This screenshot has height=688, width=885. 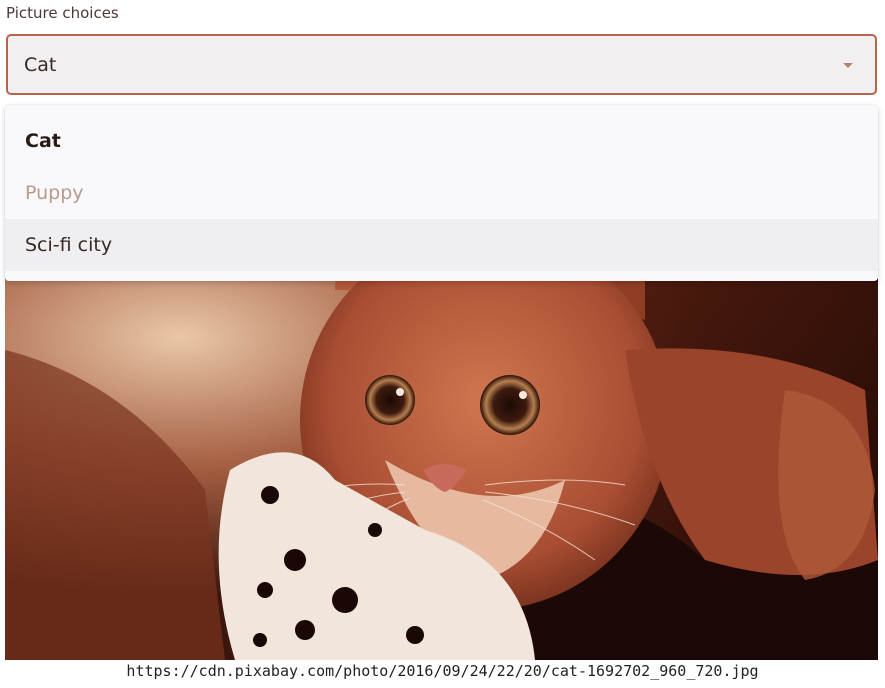 What do you see at coordinates (848, 65) in the screenshot?
I see `chevron-down-icon` at bounding box center [848, 65].